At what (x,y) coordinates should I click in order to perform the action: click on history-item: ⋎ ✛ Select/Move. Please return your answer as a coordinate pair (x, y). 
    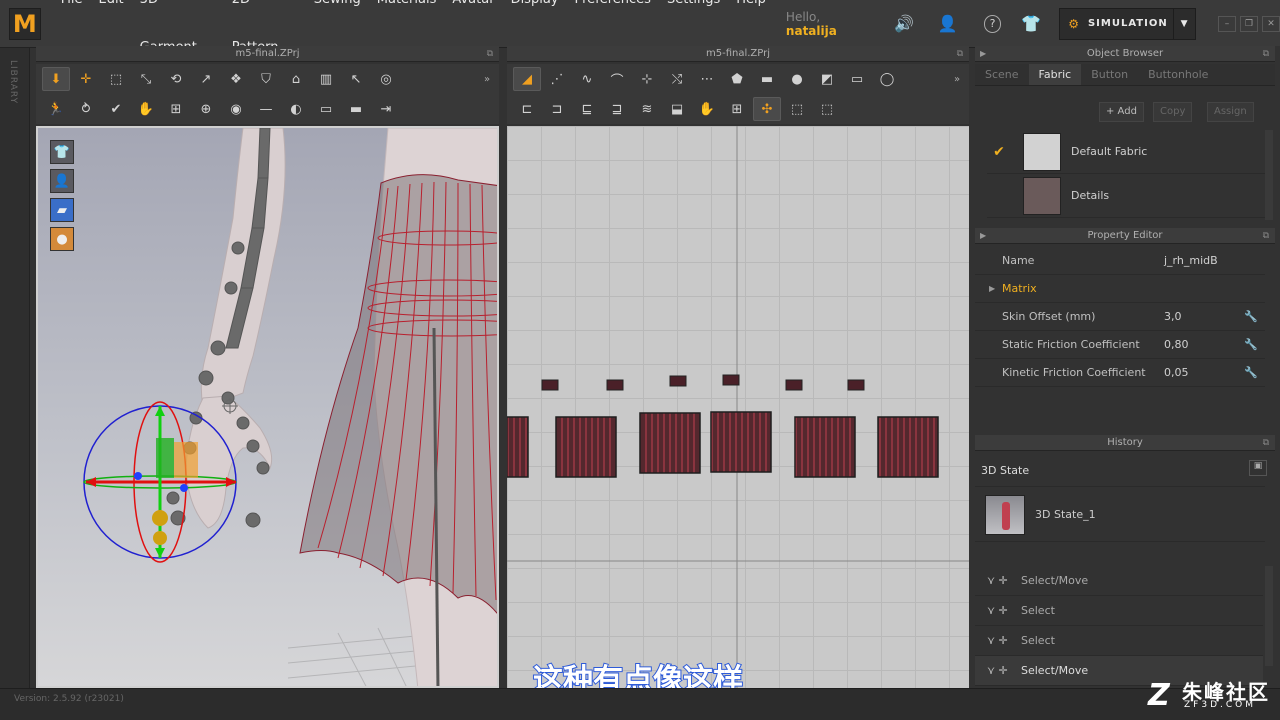
    Looking at the image, I should click on (1119, 581).